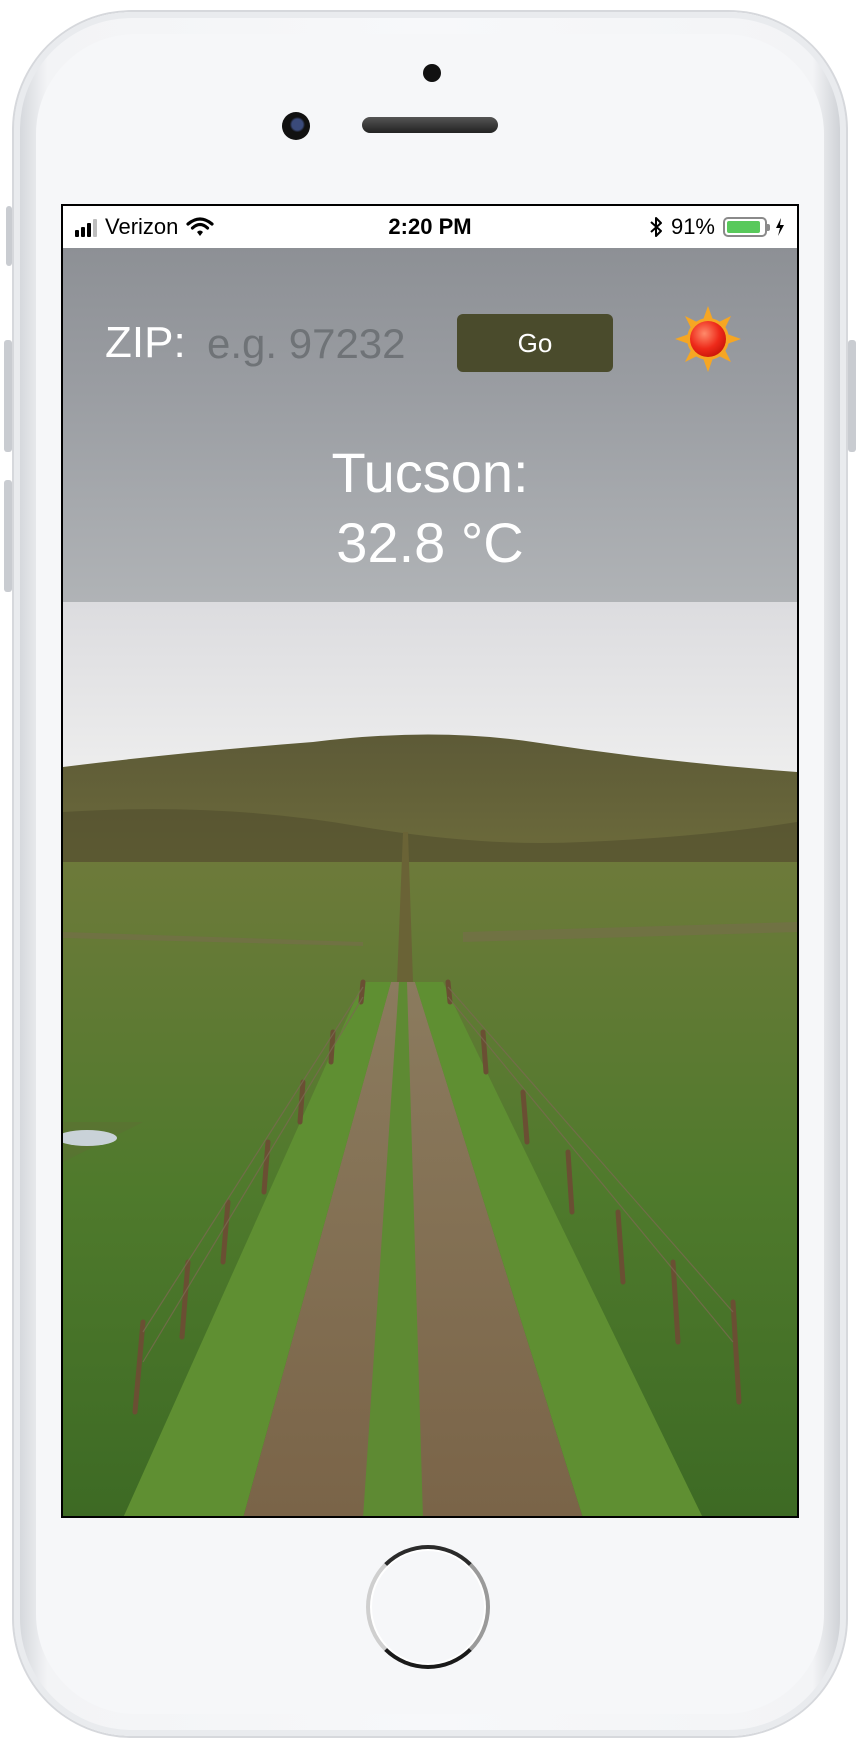  Describe the element at coordinates (145, 342) in the screenshot. I see `zip-label: ZIP:` at that location.